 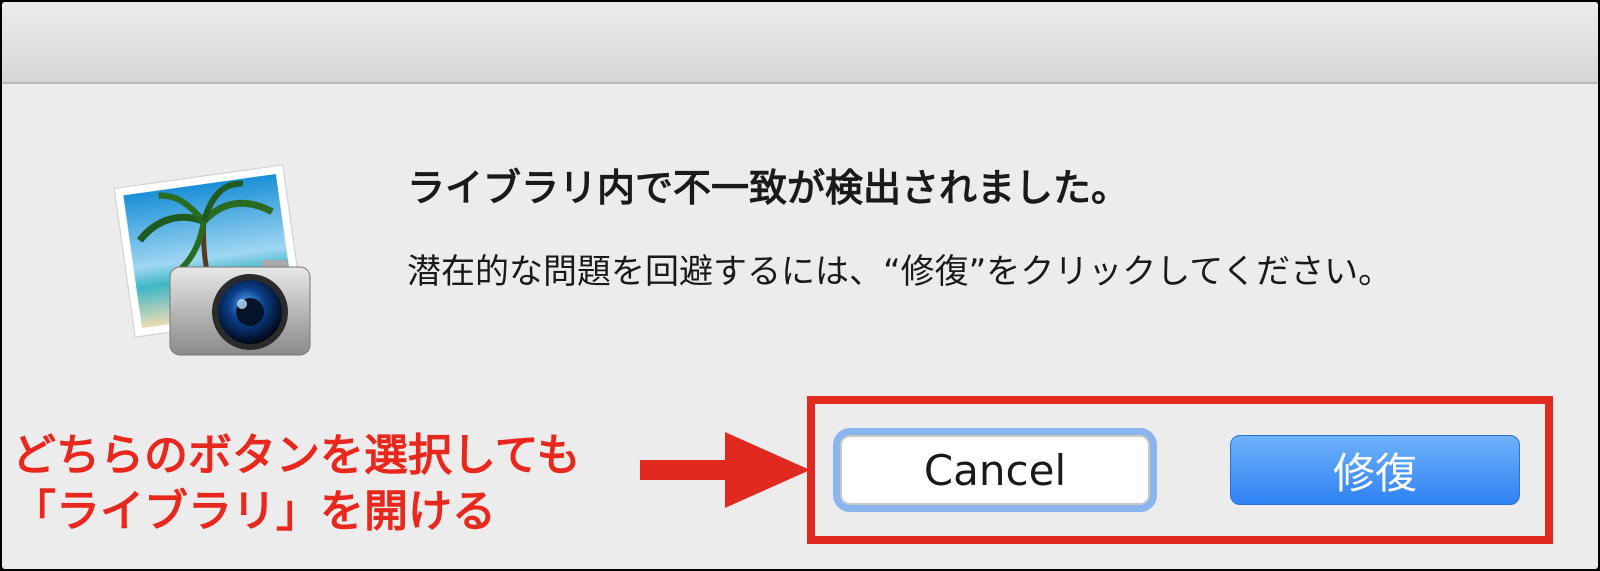 What do you see at coordinates (212, 260) in the screenshot?
I see `iphoto-camera-icon` at bounding box center [212, 260].